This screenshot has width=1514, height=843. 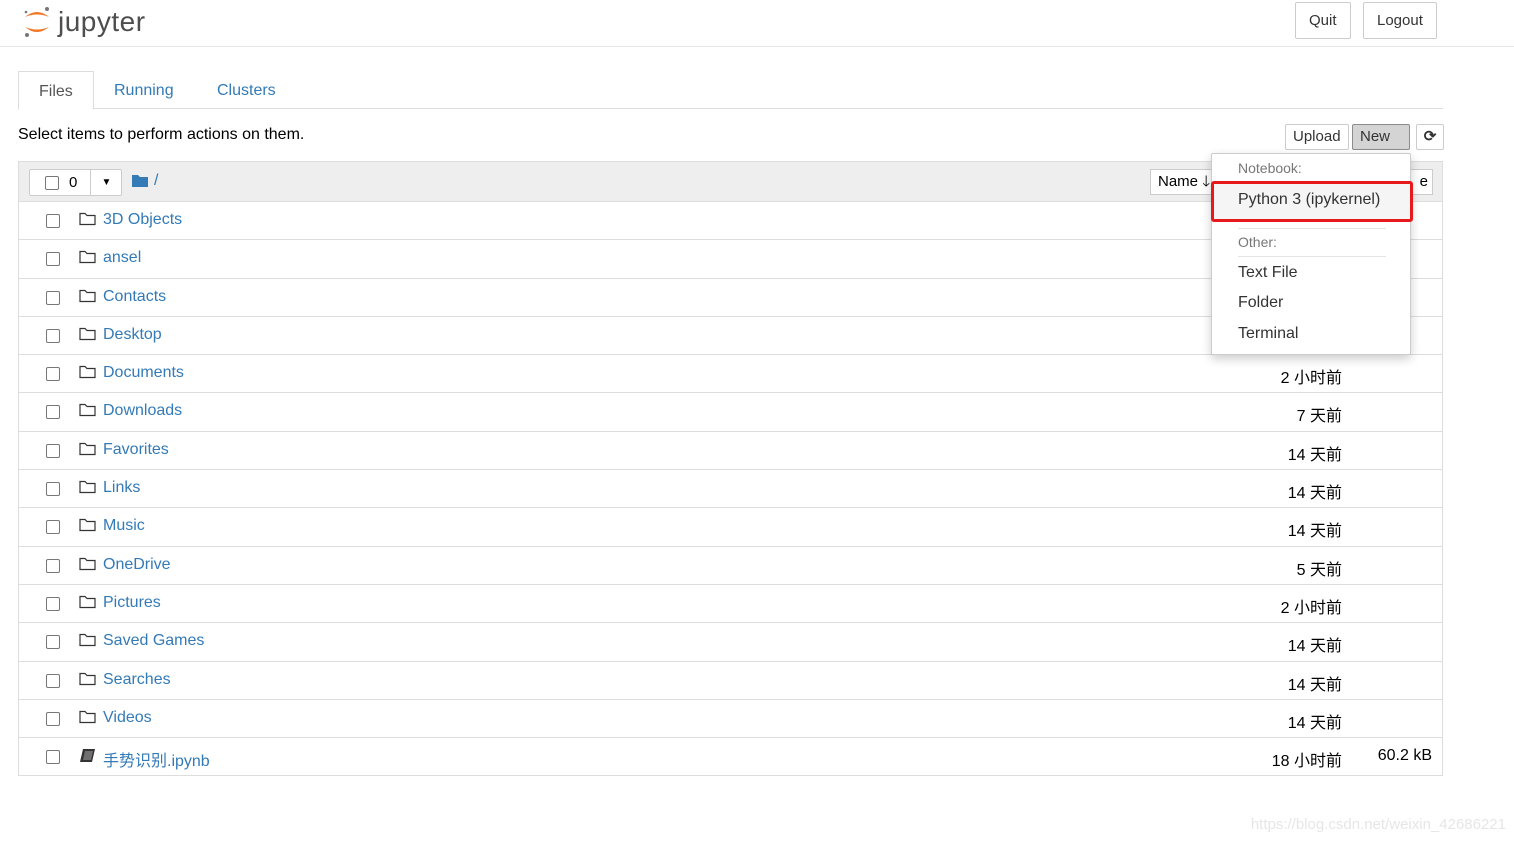 What do you see at coordinates (137, 565) in the screenshot?
I see `item-link: OneDrive` at bounding box center [137, 565].